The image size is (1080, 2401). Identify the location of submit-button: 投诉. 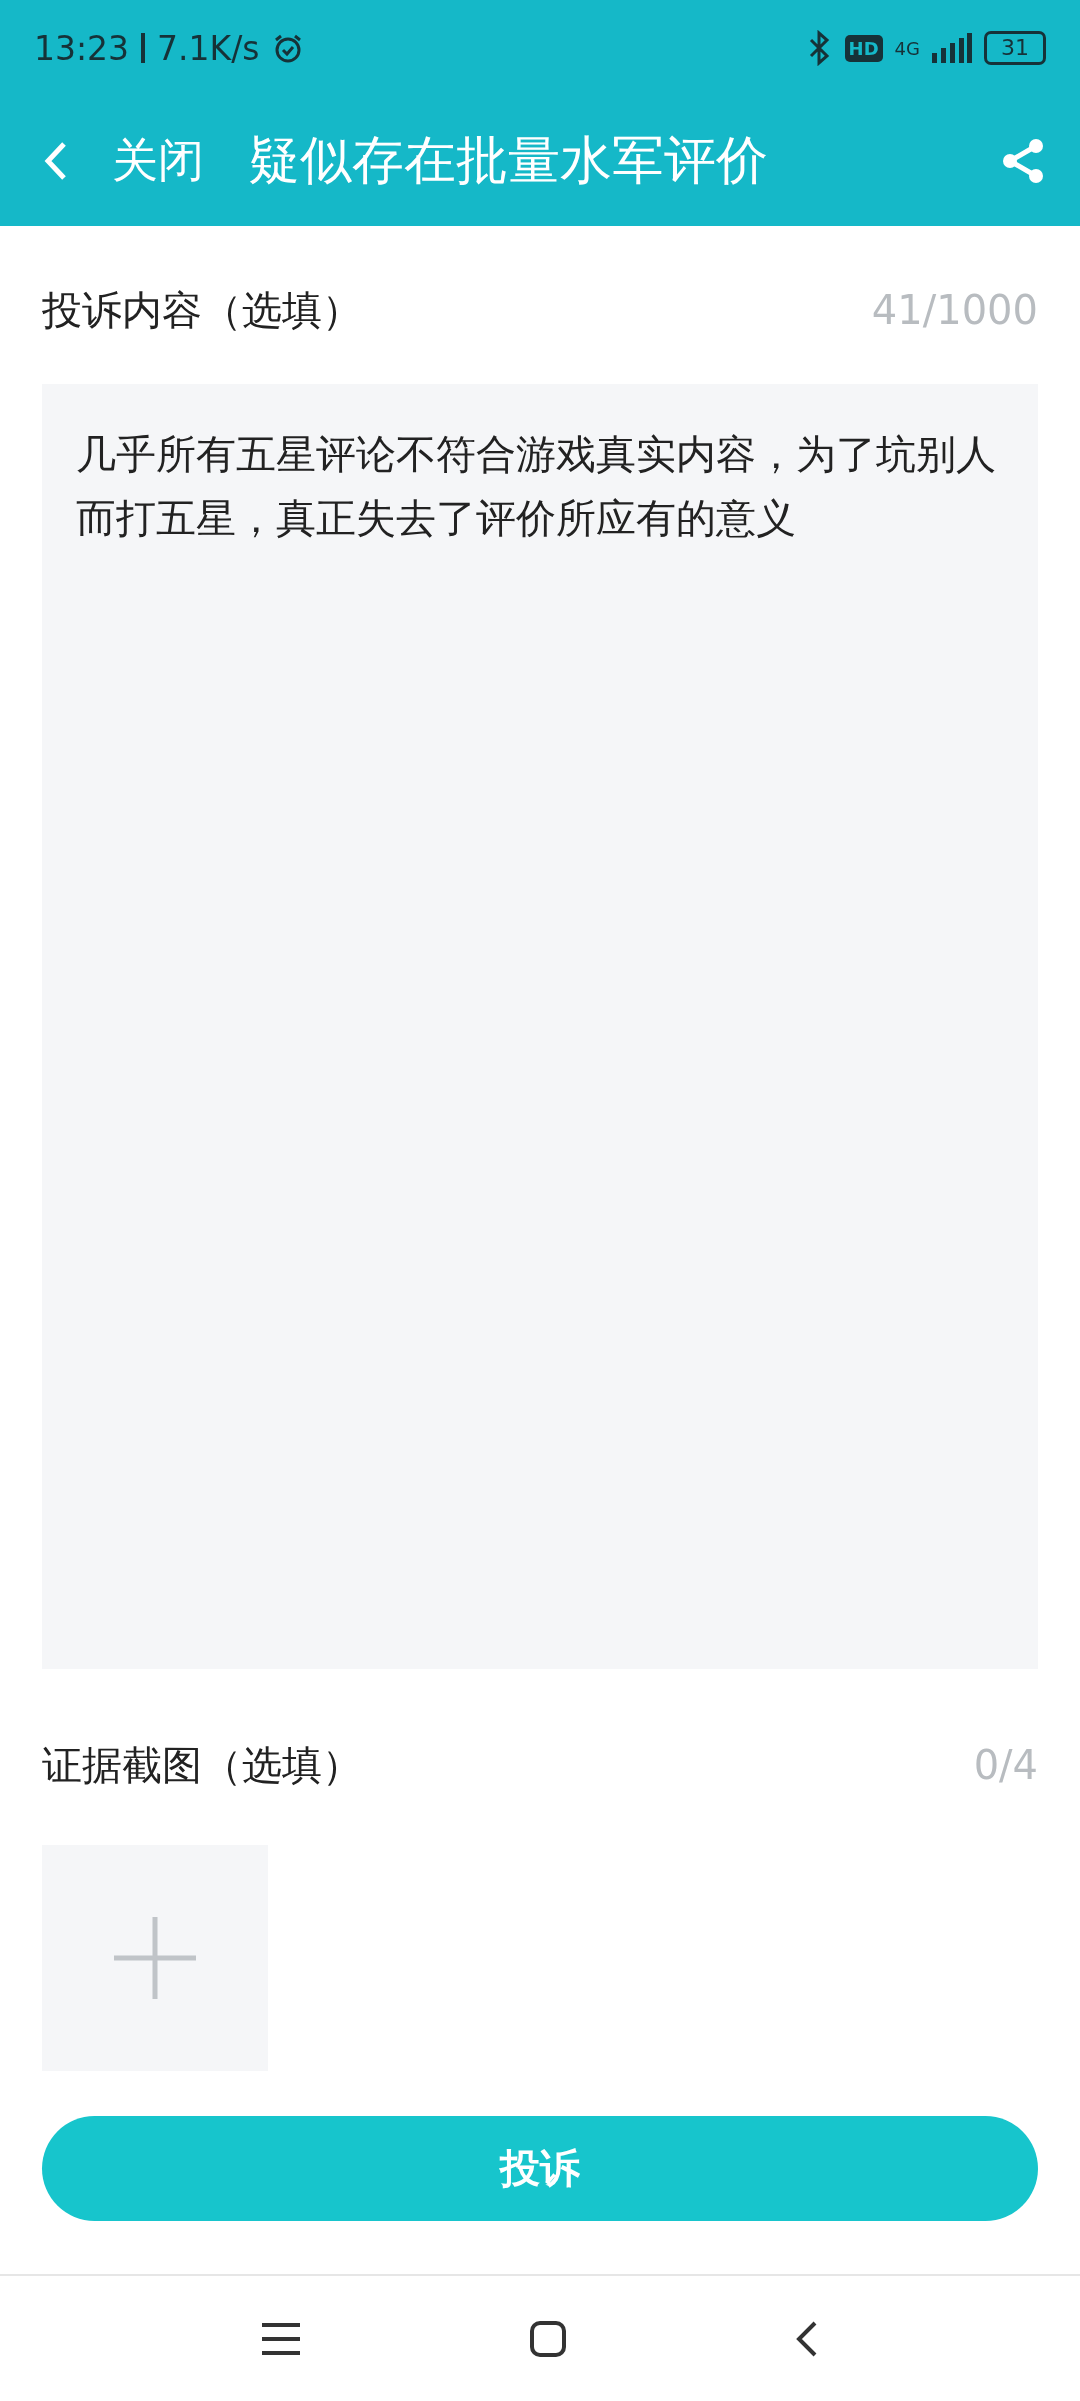
(540, 2168).